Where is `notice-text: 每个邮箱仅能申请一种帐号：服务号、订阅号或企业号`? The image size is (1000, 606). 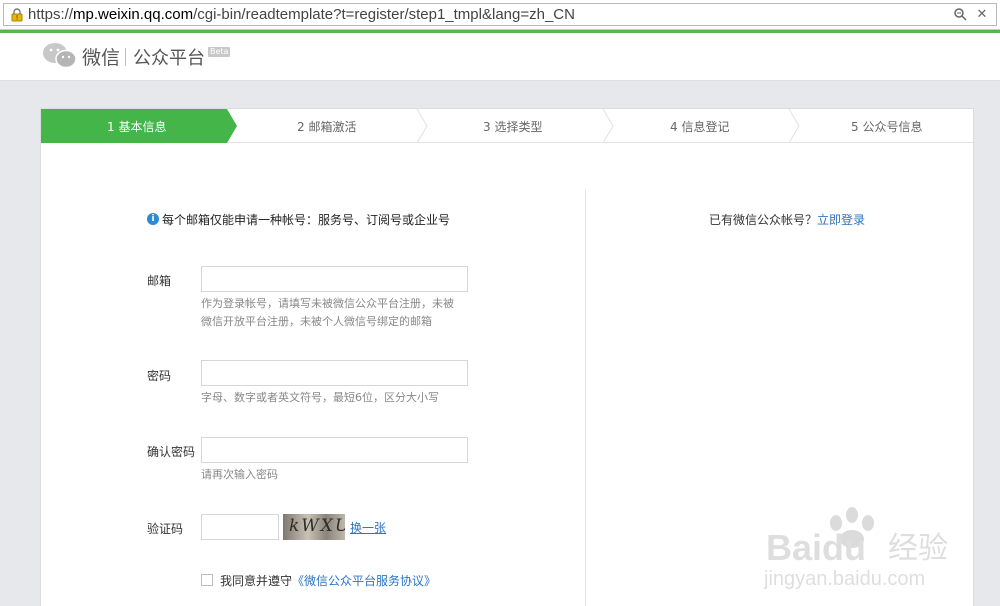
notice-text: 每个邮箱仅能申请一种帐号：服务号、订阅号或企业号 is located at coordinates (306, 220).